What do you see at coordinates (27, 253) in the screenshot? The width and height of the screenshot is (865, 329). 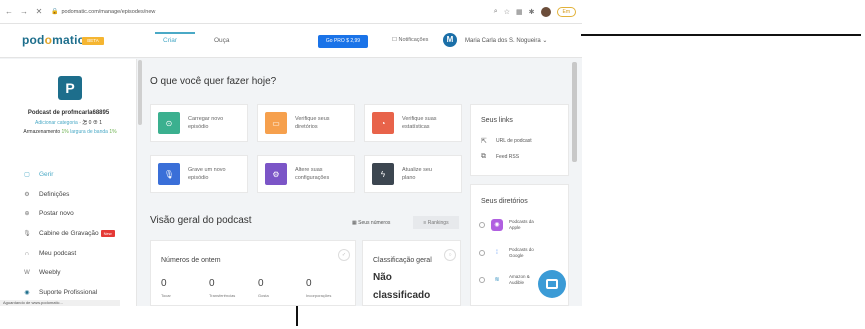 I see `headphones-icon: ∩` at bounding box center [27, 253].